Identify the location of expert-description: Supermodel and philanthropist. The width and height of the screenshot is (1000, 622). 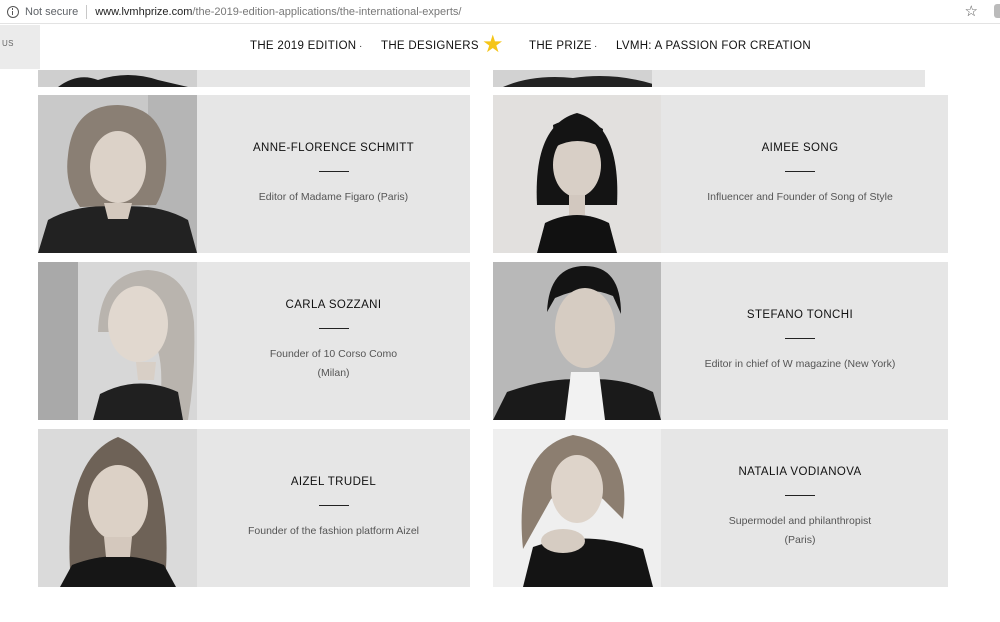
(800, 521).